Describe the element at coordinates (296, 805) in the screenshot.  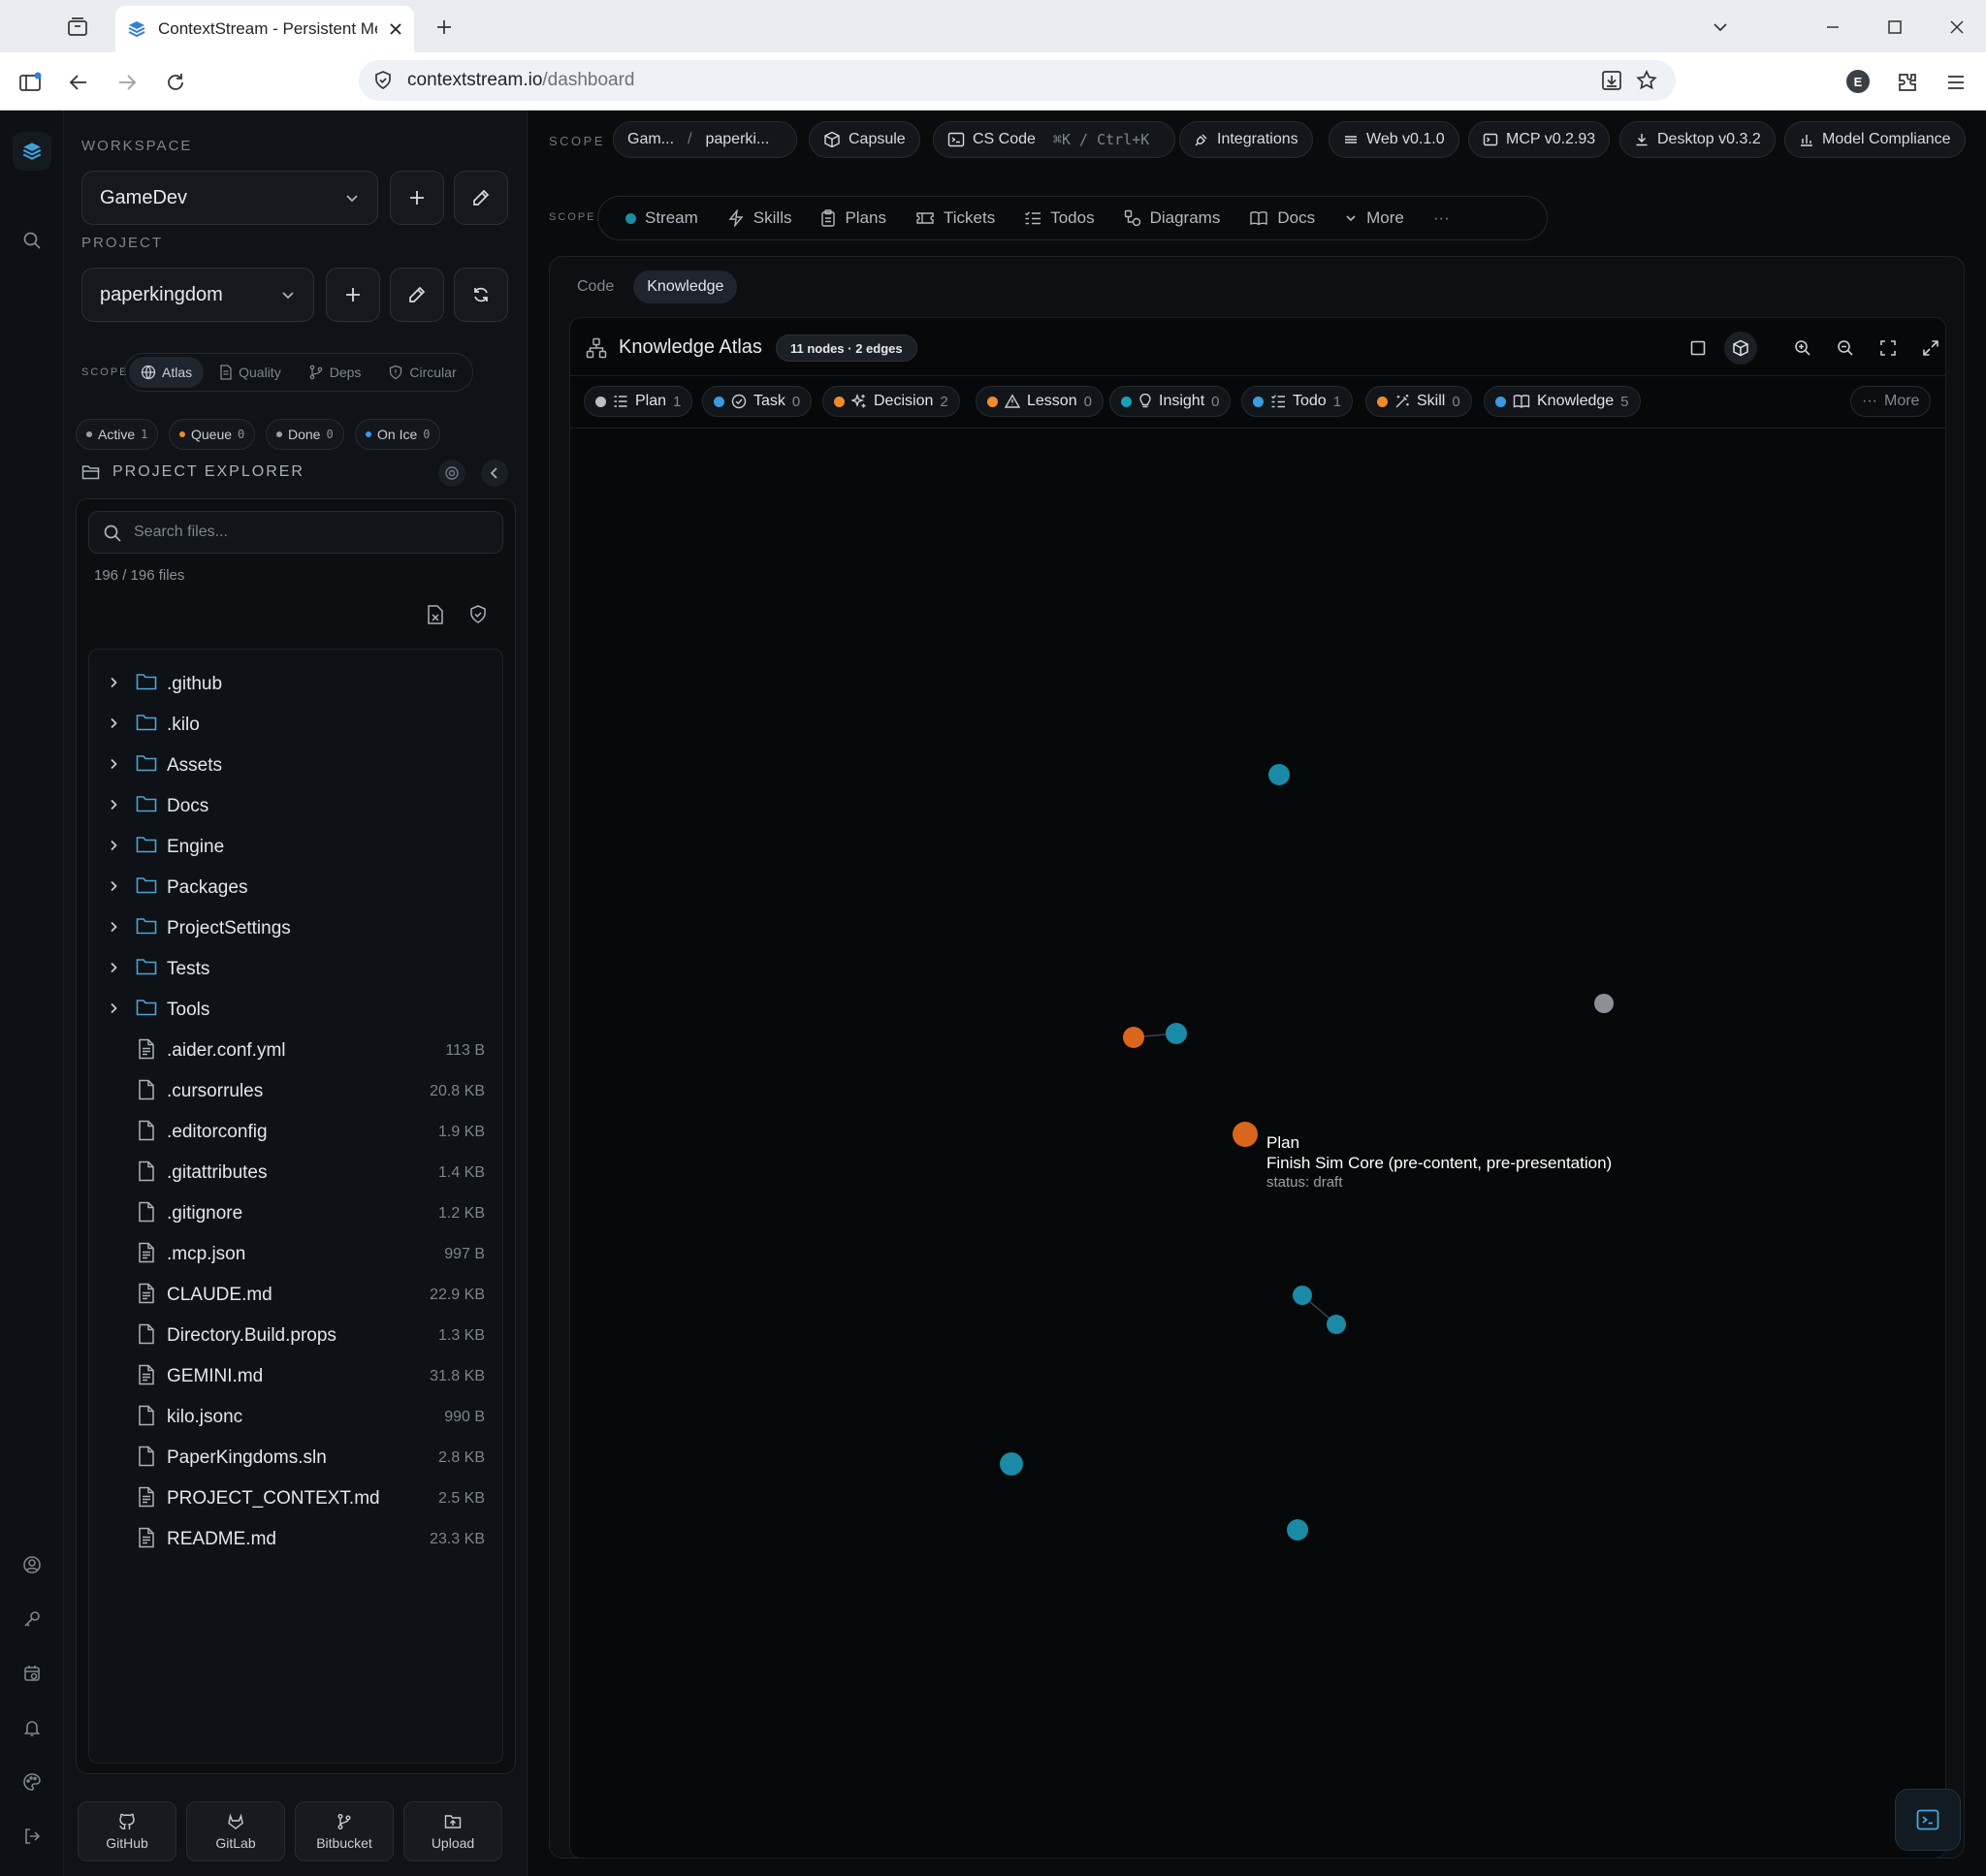
I see `tree-folder-row: Docs` at that location.